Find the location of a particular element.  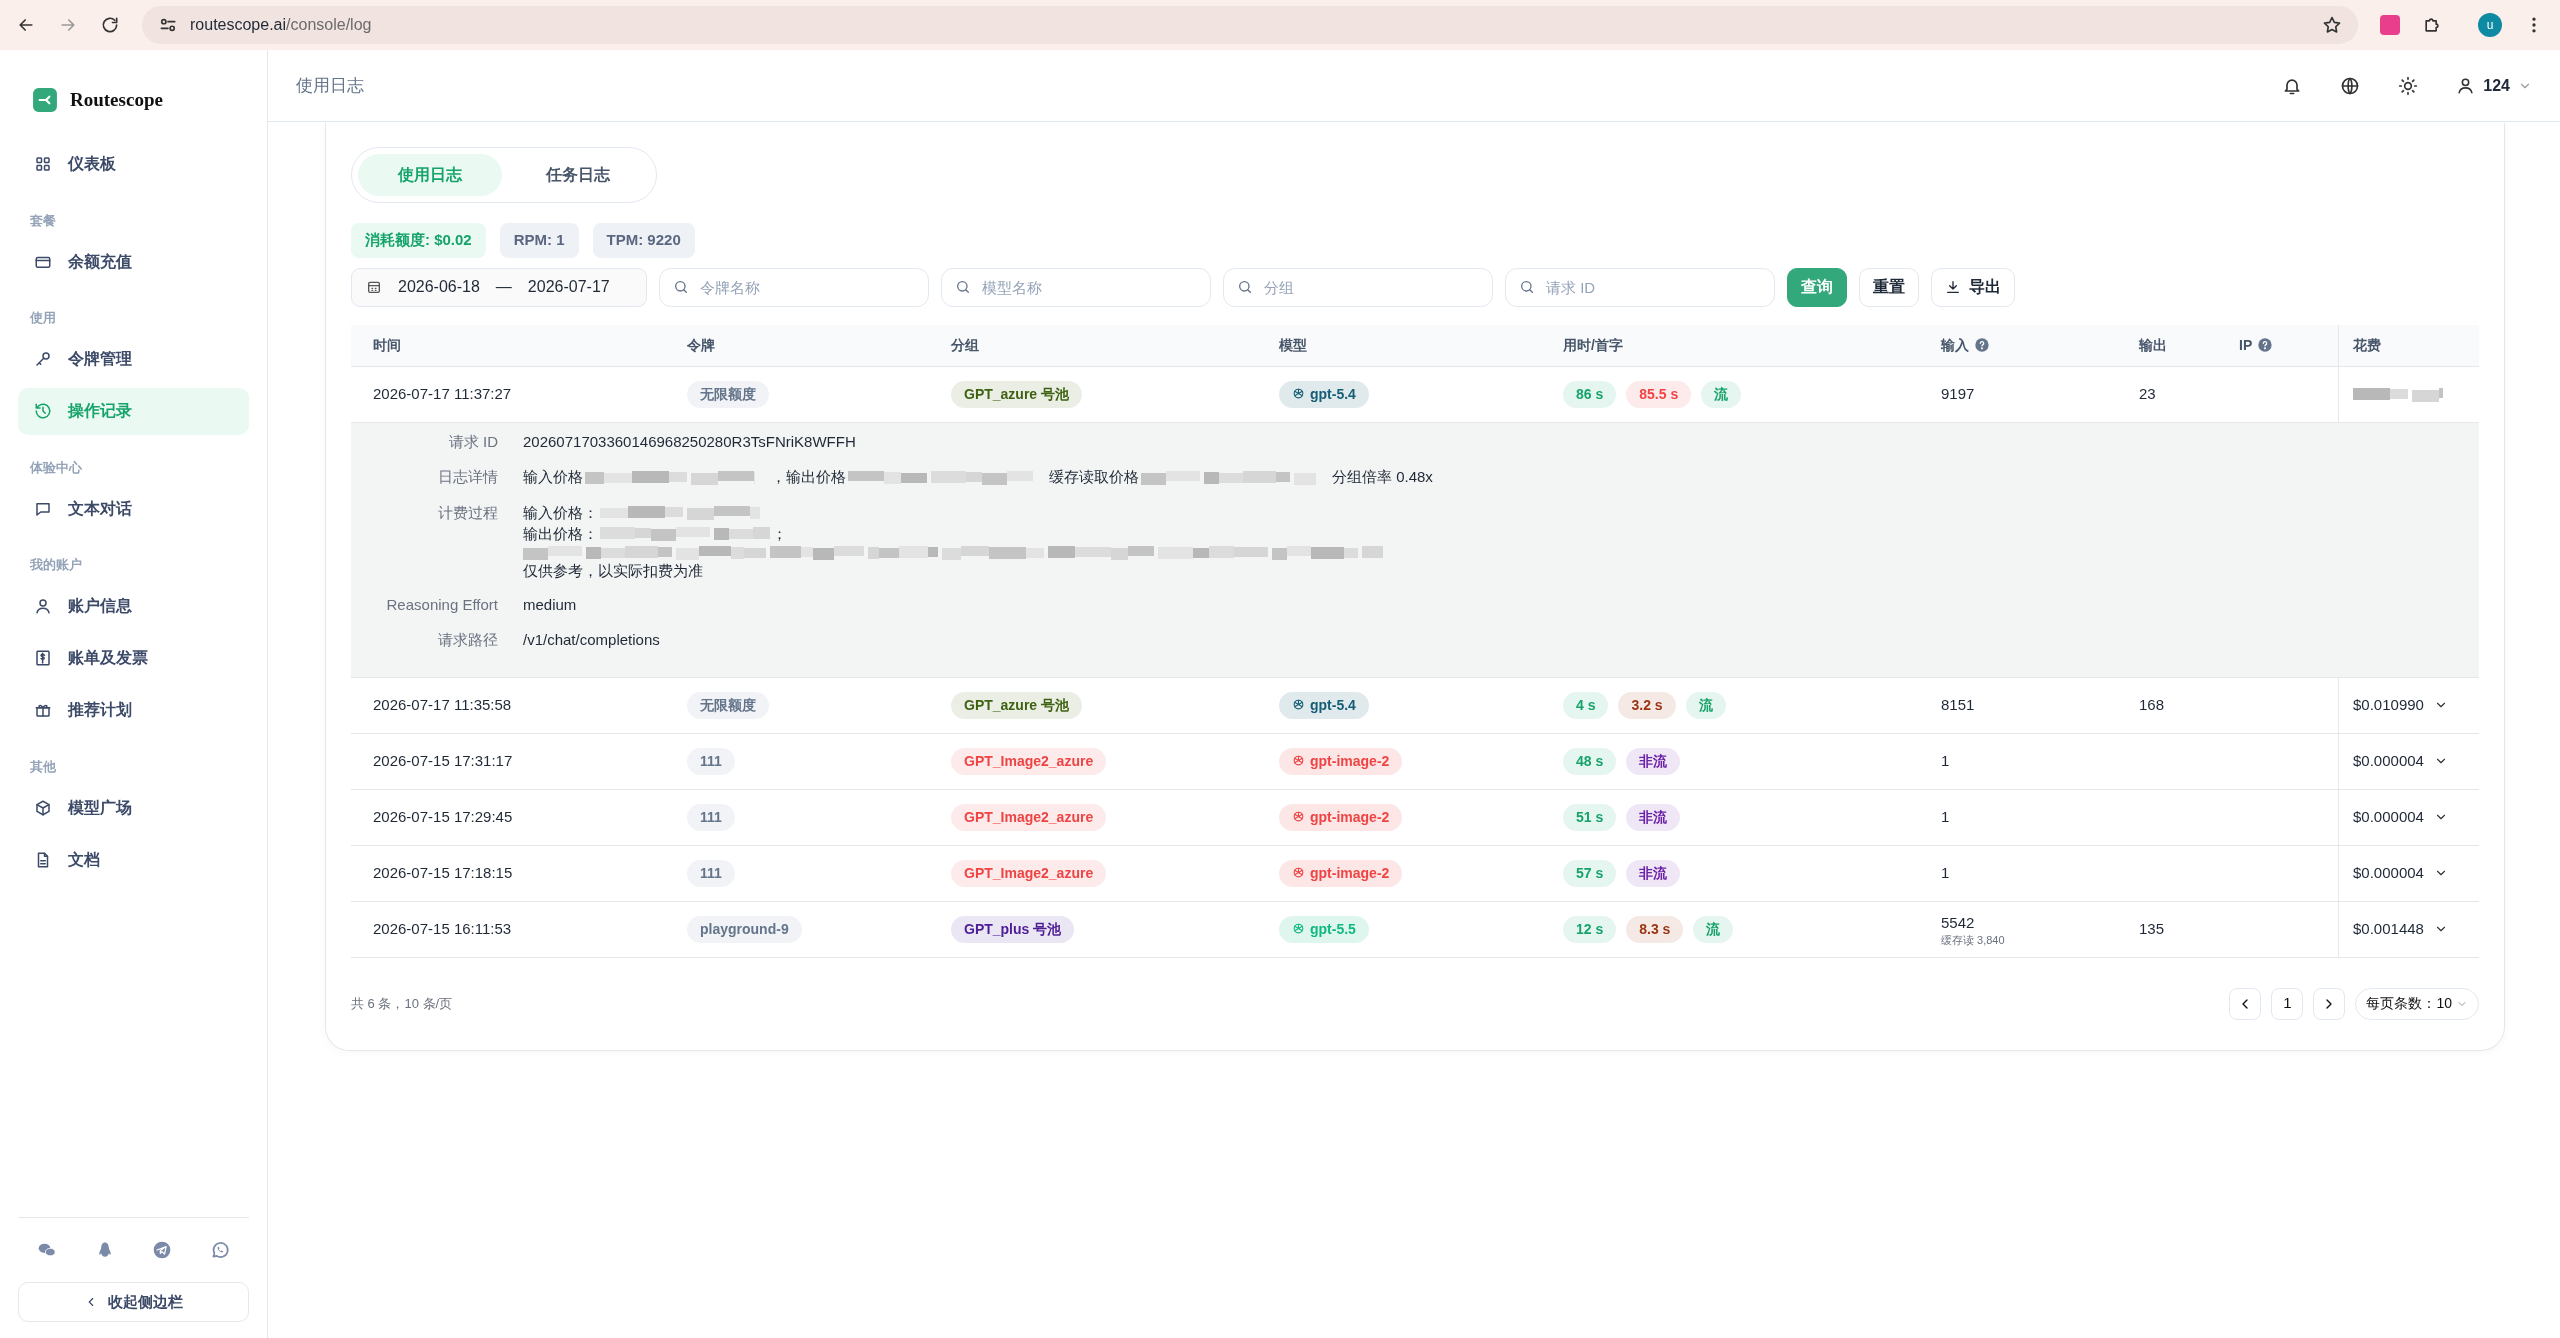

page-number: 1 is located at coordinates (2287, 1003).